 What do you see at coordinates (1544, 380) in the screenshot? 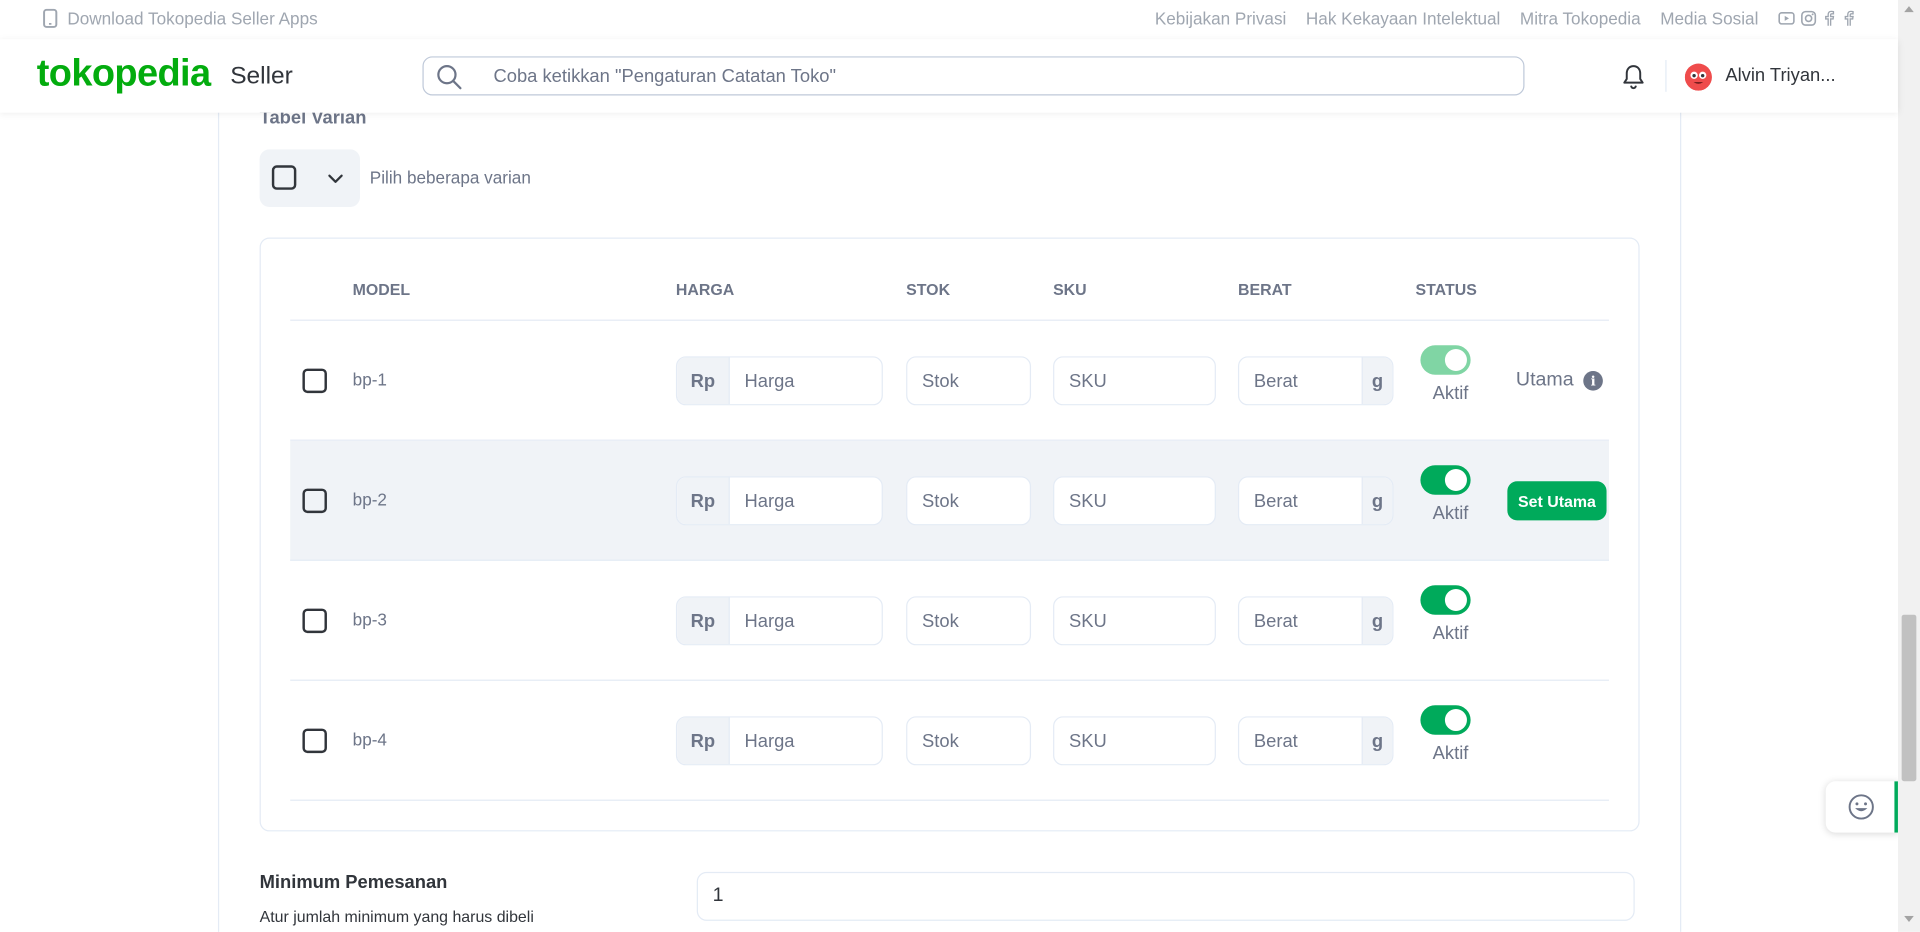
I see `main-variant-label: Utama` at bounding box center [1544, 380].